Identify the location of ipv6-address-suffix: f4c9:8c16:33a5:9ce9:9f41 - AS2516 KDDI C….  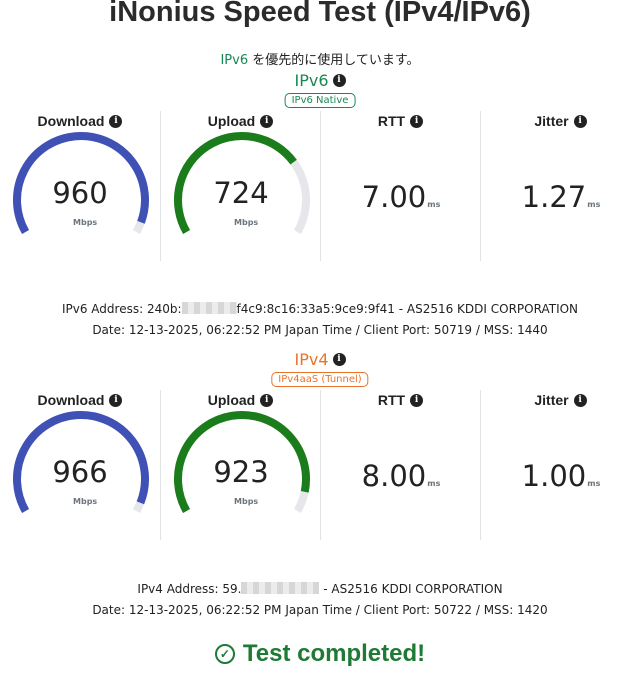
(407, 309).